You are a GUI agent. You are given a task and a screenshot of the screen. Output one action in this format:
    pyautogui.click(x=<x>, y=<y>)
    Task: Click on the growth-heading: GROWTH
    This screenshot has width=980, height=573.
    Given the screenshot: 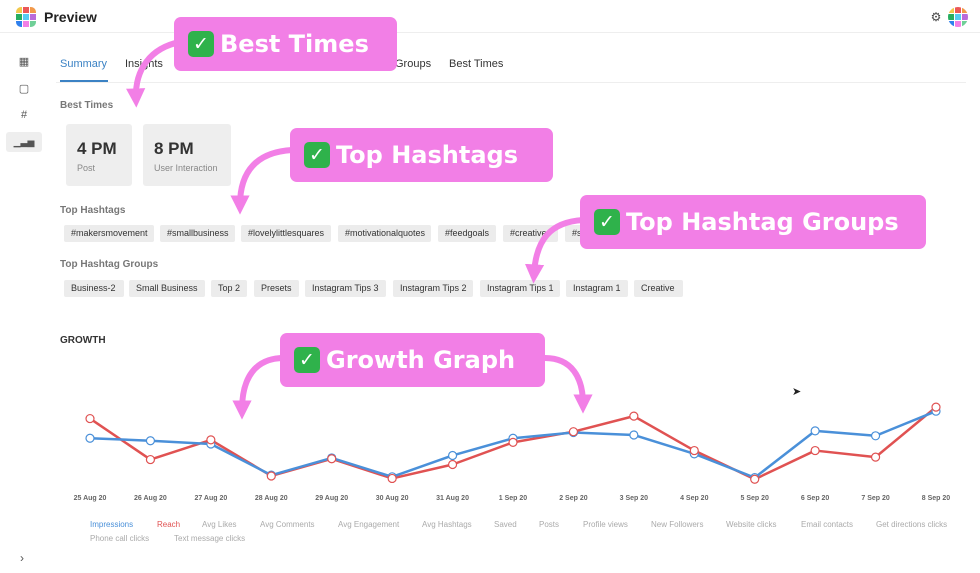 What is the action you would take?
    pyautogui.click(x=83, y=340)
    